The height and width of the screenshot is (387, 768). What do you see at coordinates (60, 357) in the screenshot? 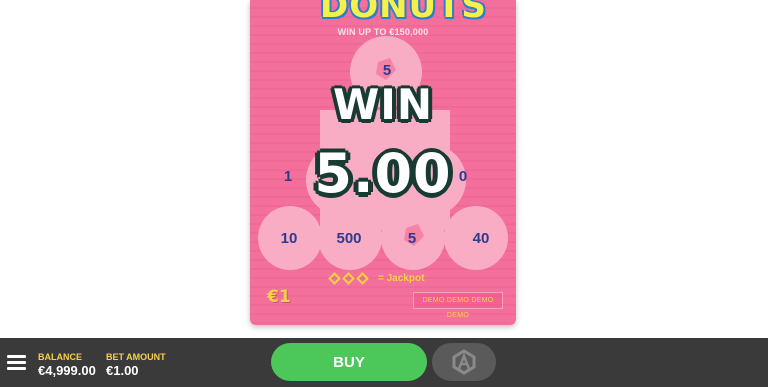
I see `balance-label: BALANCE` at bounding box center [60, 357].